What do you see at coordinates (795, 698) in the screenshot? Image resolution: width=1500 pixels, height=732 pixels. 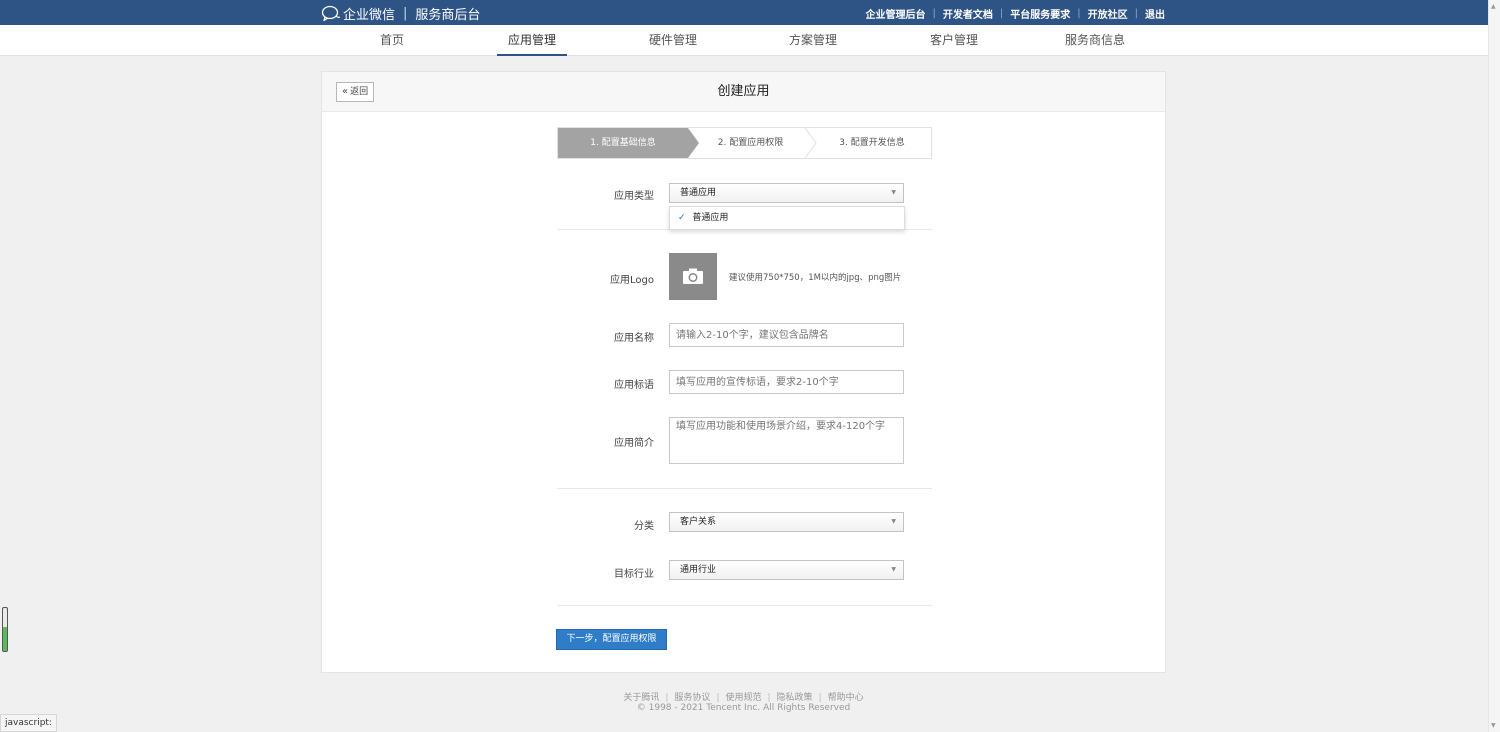 I see `footer-link-privacy: 隐私政策` at bounding box center [795, 698].